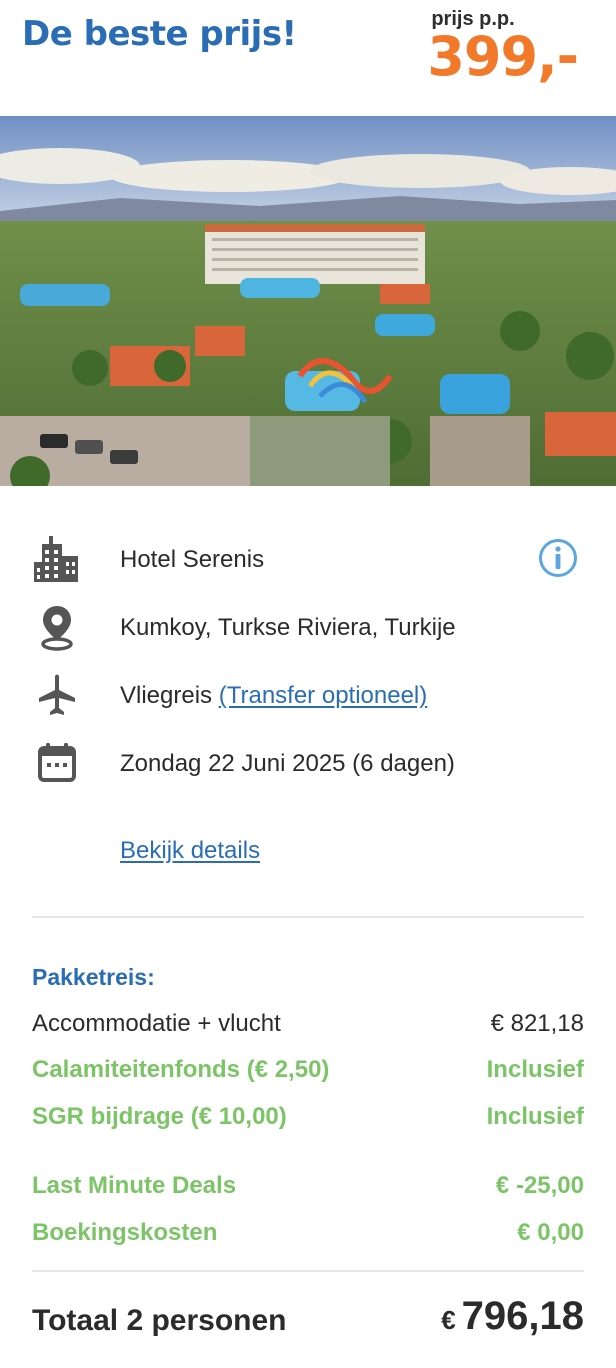  What do you see at coordinates (57, 763) in the screenshot?
I see `calendar-icon` at bounding box center [57, 763].